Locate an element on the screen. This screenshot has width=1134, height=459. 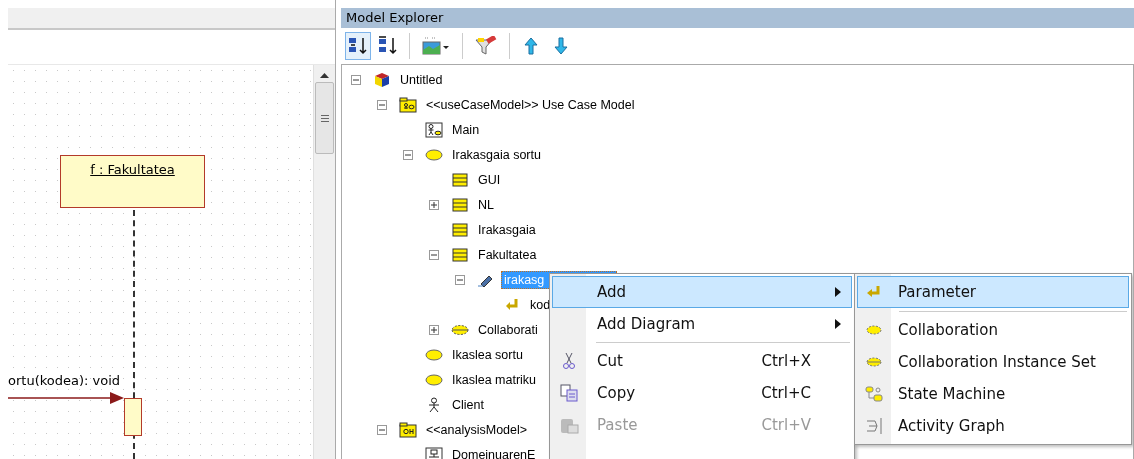
message-label: ortu(kodea): void is located at coordinates (64, 380).